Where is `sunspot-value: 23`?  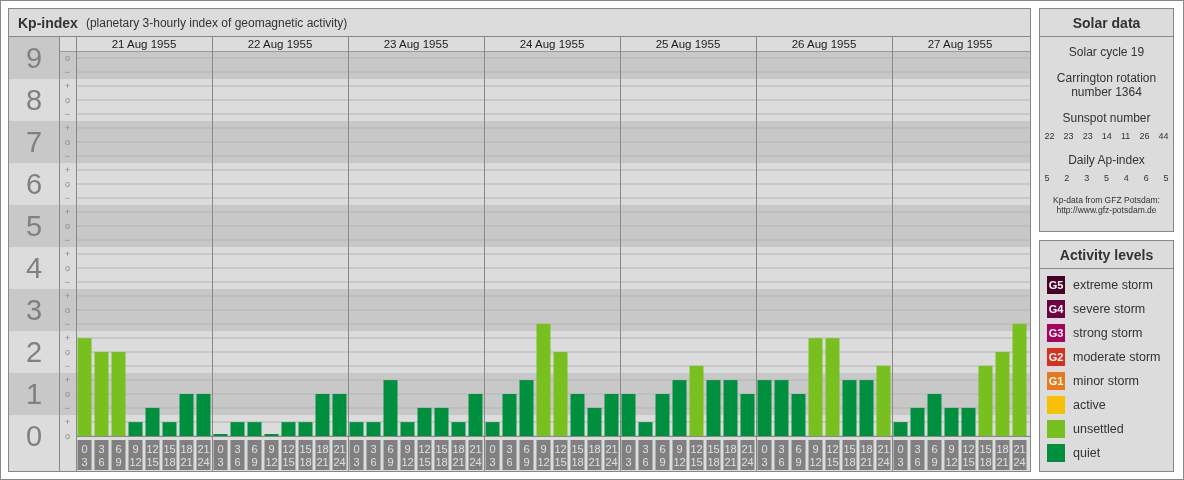 sunspot-value: 23 is located at coordinates (1068, 136).